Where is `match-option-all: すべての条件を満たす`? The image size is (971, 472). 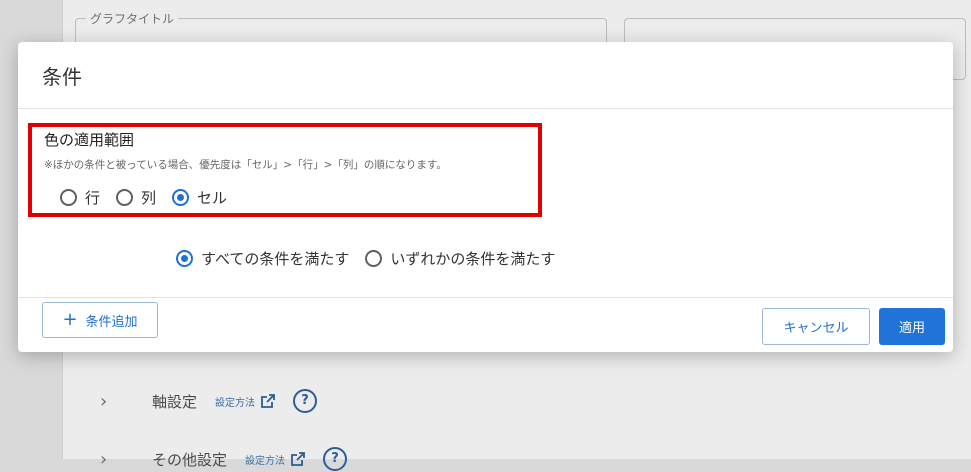 match-option-all: すべての条件を満たす is located at coordinates (262, 258).